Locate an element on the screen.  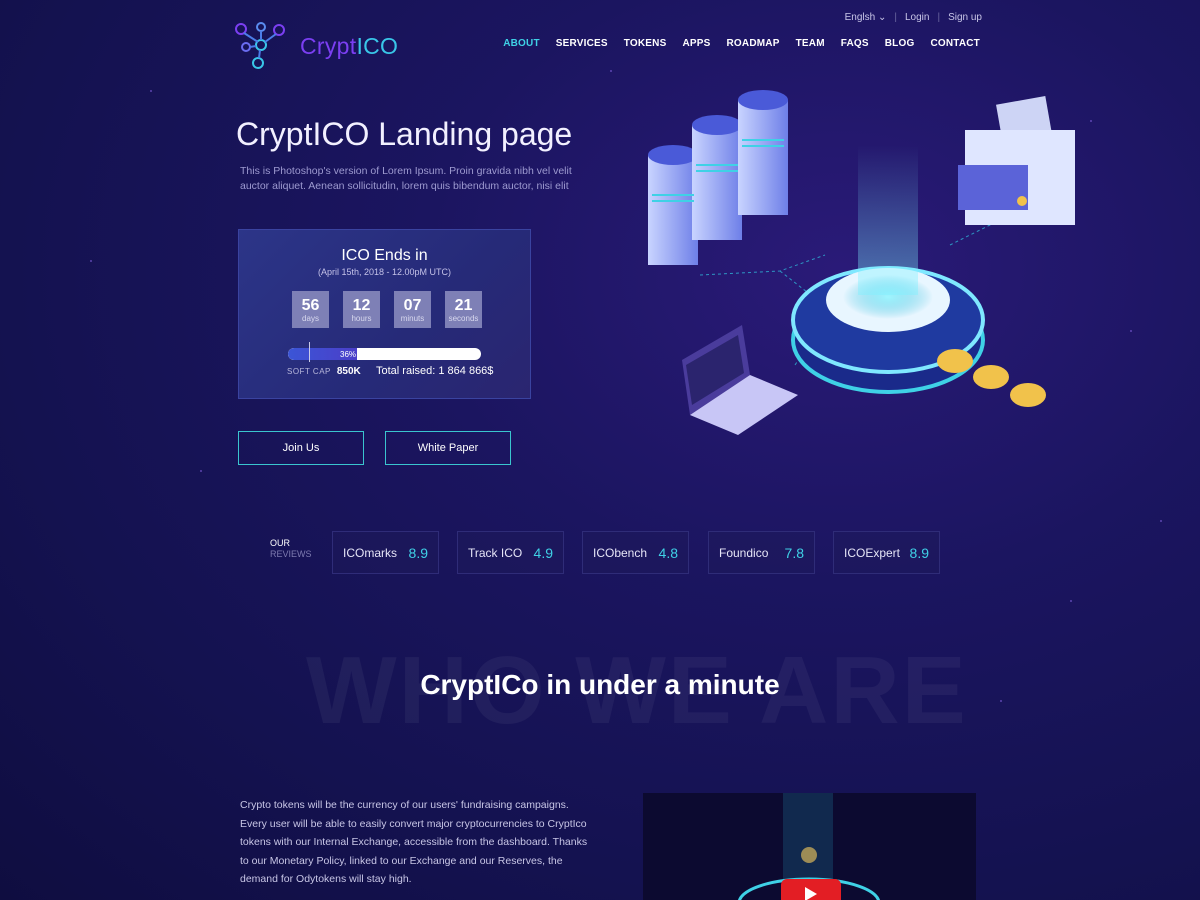
nav-services: SERVICES is located at coordinates (582, 43).